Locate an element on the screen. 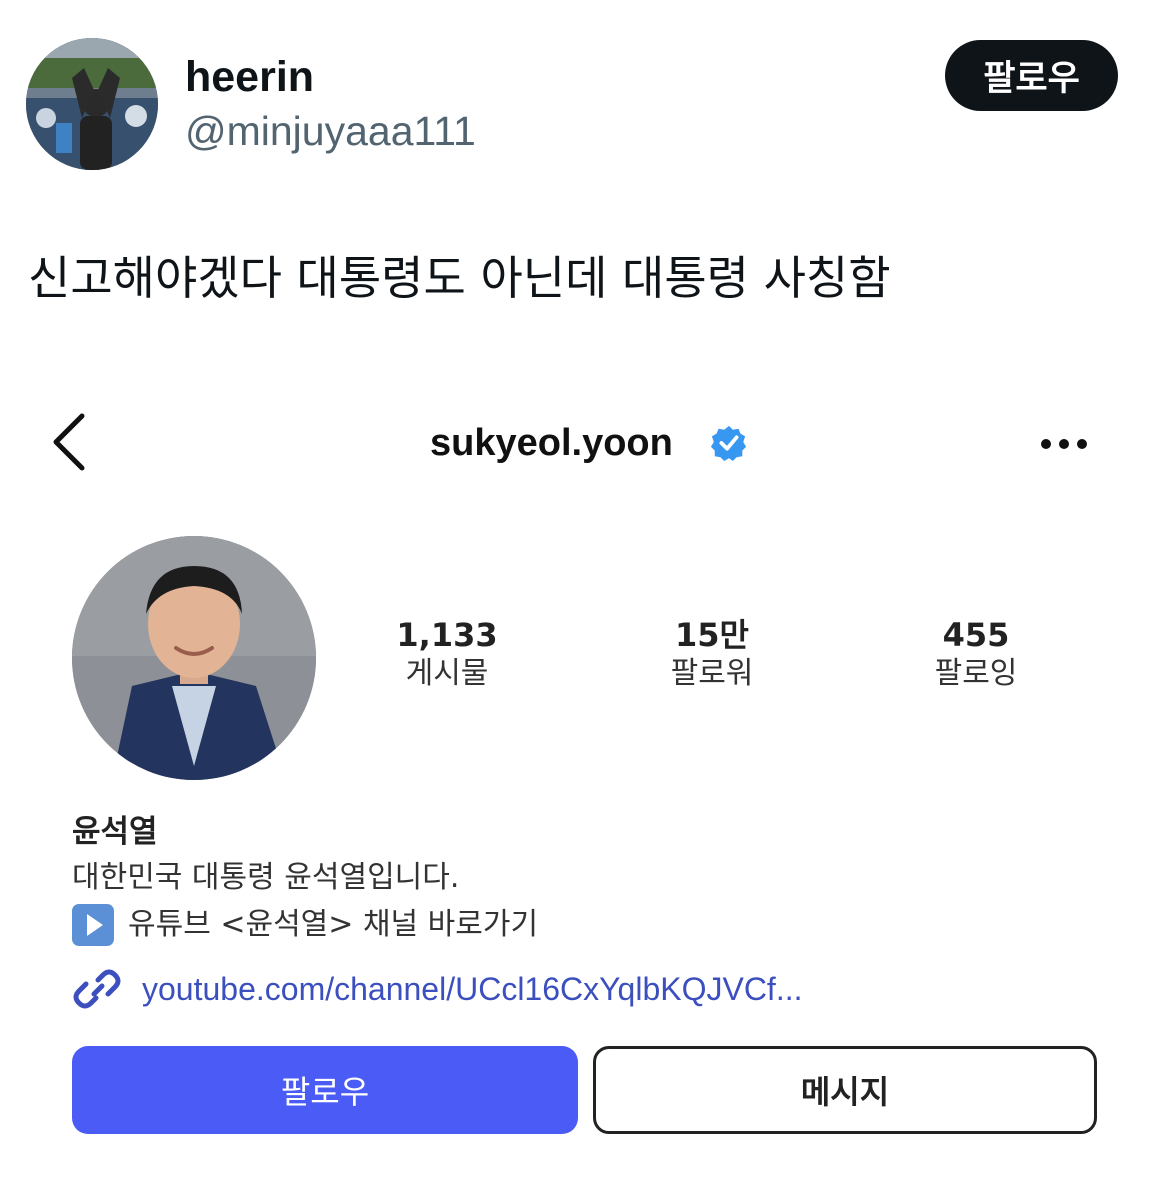 This screenshot has width=1170, height=1178. message-button: 메시지 is located at coordinates (845, 1090).